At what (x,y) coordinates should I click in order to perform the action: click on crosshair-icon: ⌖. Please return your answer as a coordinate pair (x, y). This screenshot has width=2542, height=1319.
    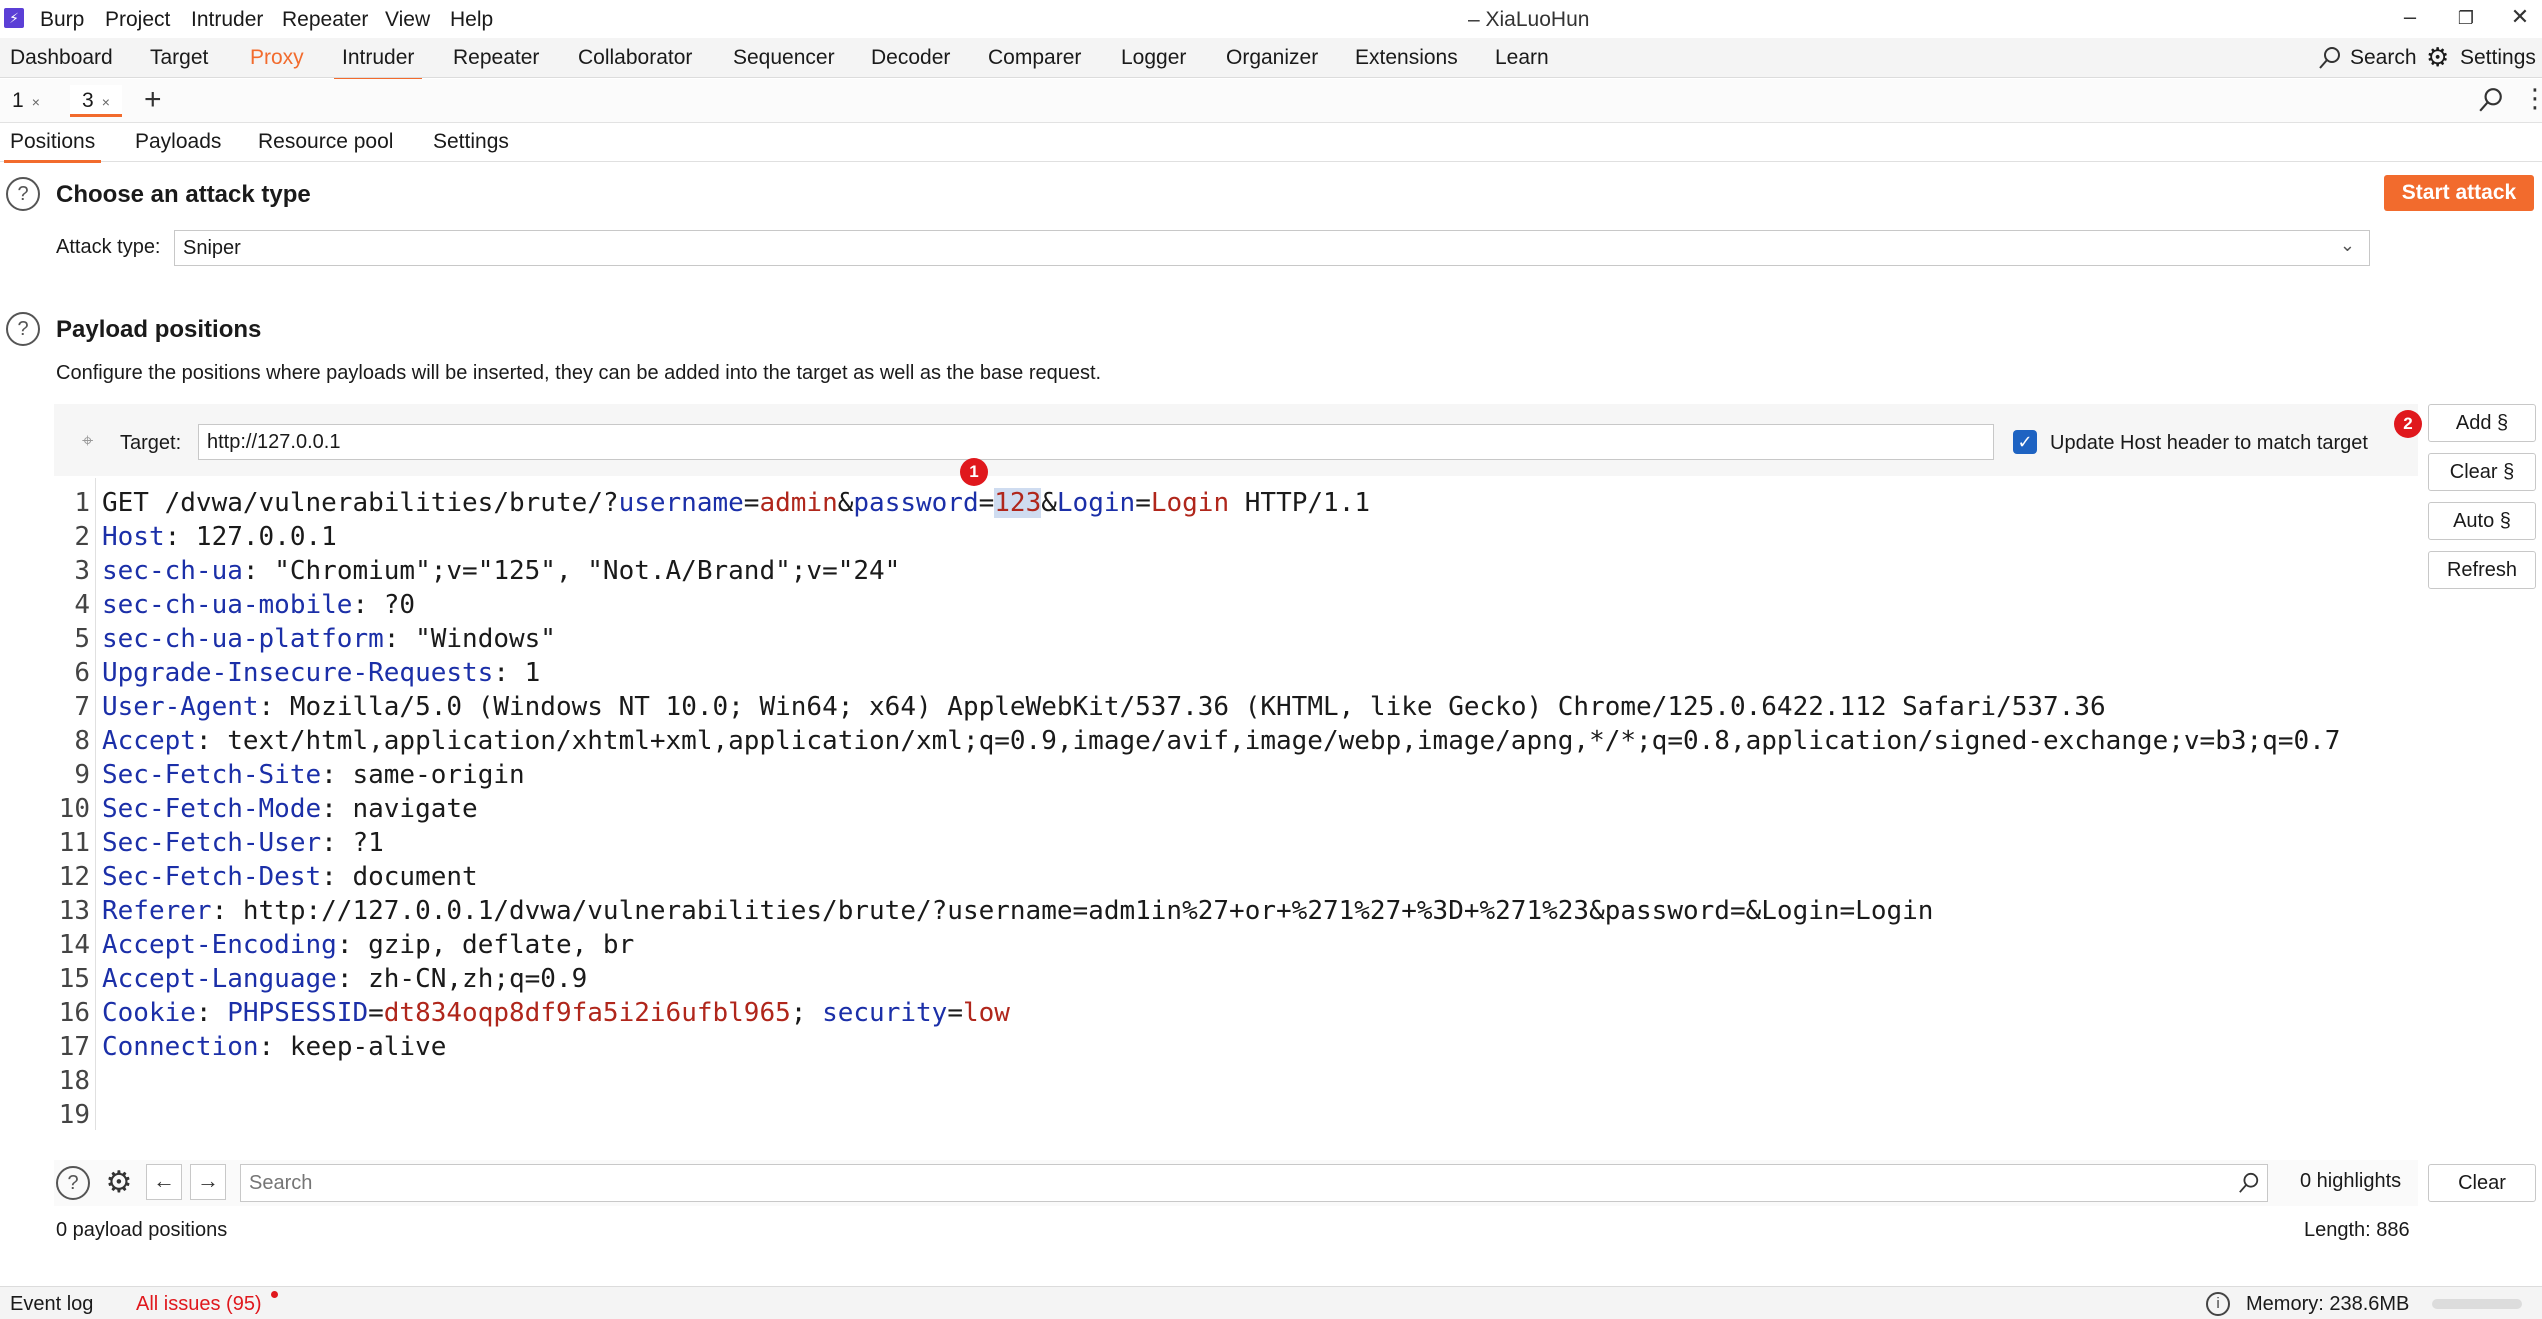
    Looking at the image, I should click on (88, 441).